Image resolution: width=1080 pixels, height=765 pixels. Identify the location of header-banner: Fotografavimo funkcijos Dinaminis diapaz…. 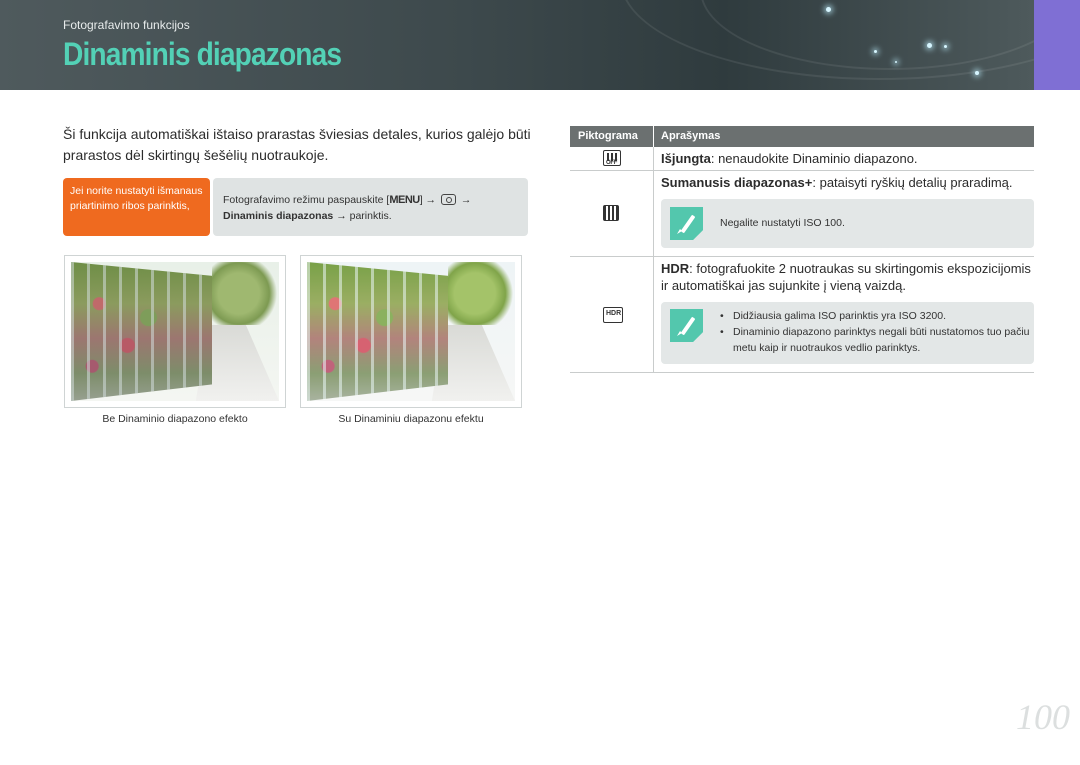
(517, 45).